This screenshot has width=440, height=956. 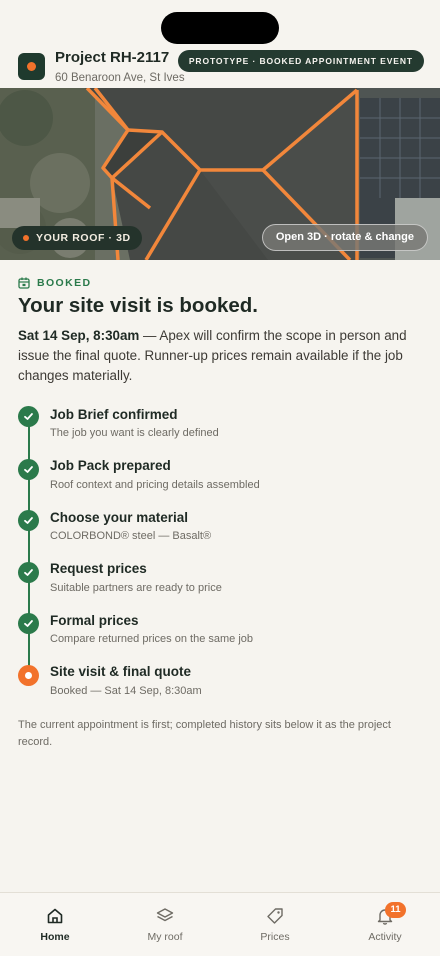 What do you see at coordinates (110, 465) in the screenshot?
I see `step-title: Job Pack prepared` at bounding box center [110, 465].